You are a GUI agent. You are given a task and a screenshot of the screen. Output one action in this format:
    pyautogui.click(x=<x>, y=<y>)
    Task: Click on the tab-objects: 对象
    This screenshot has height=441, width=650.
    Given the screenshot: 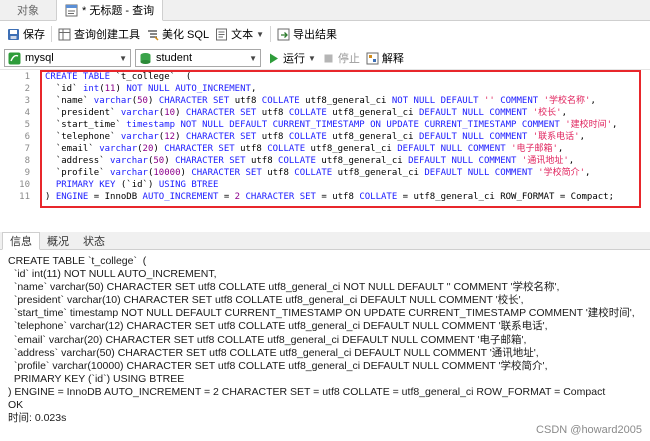 What is the action you would take?
    pyautogui.click(x=28, y=10)
    